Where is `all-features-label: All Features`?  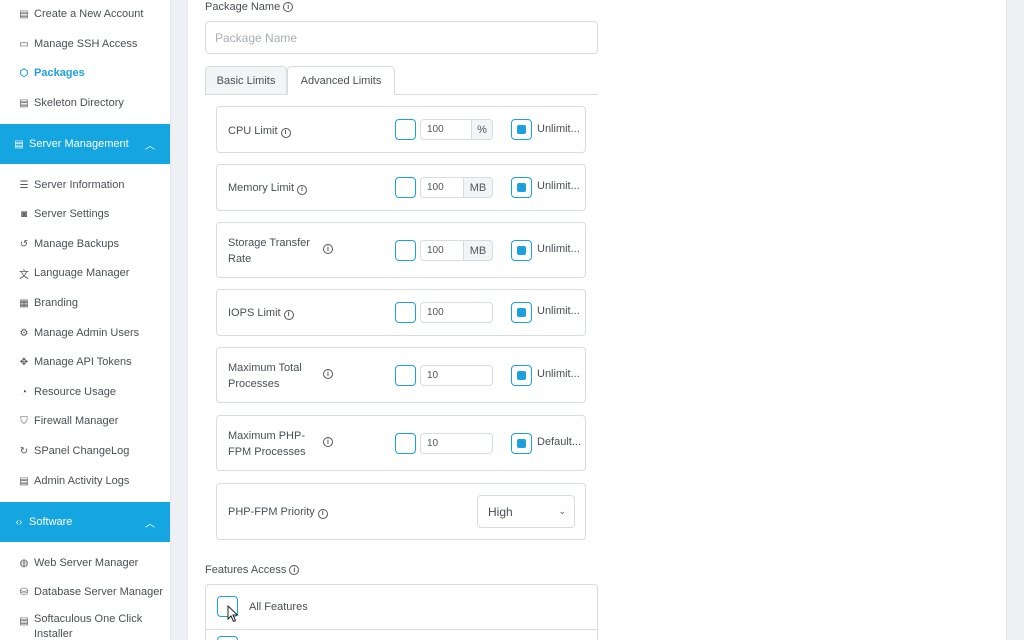 all-features-label: All Features is located at coordinates (278, 607).